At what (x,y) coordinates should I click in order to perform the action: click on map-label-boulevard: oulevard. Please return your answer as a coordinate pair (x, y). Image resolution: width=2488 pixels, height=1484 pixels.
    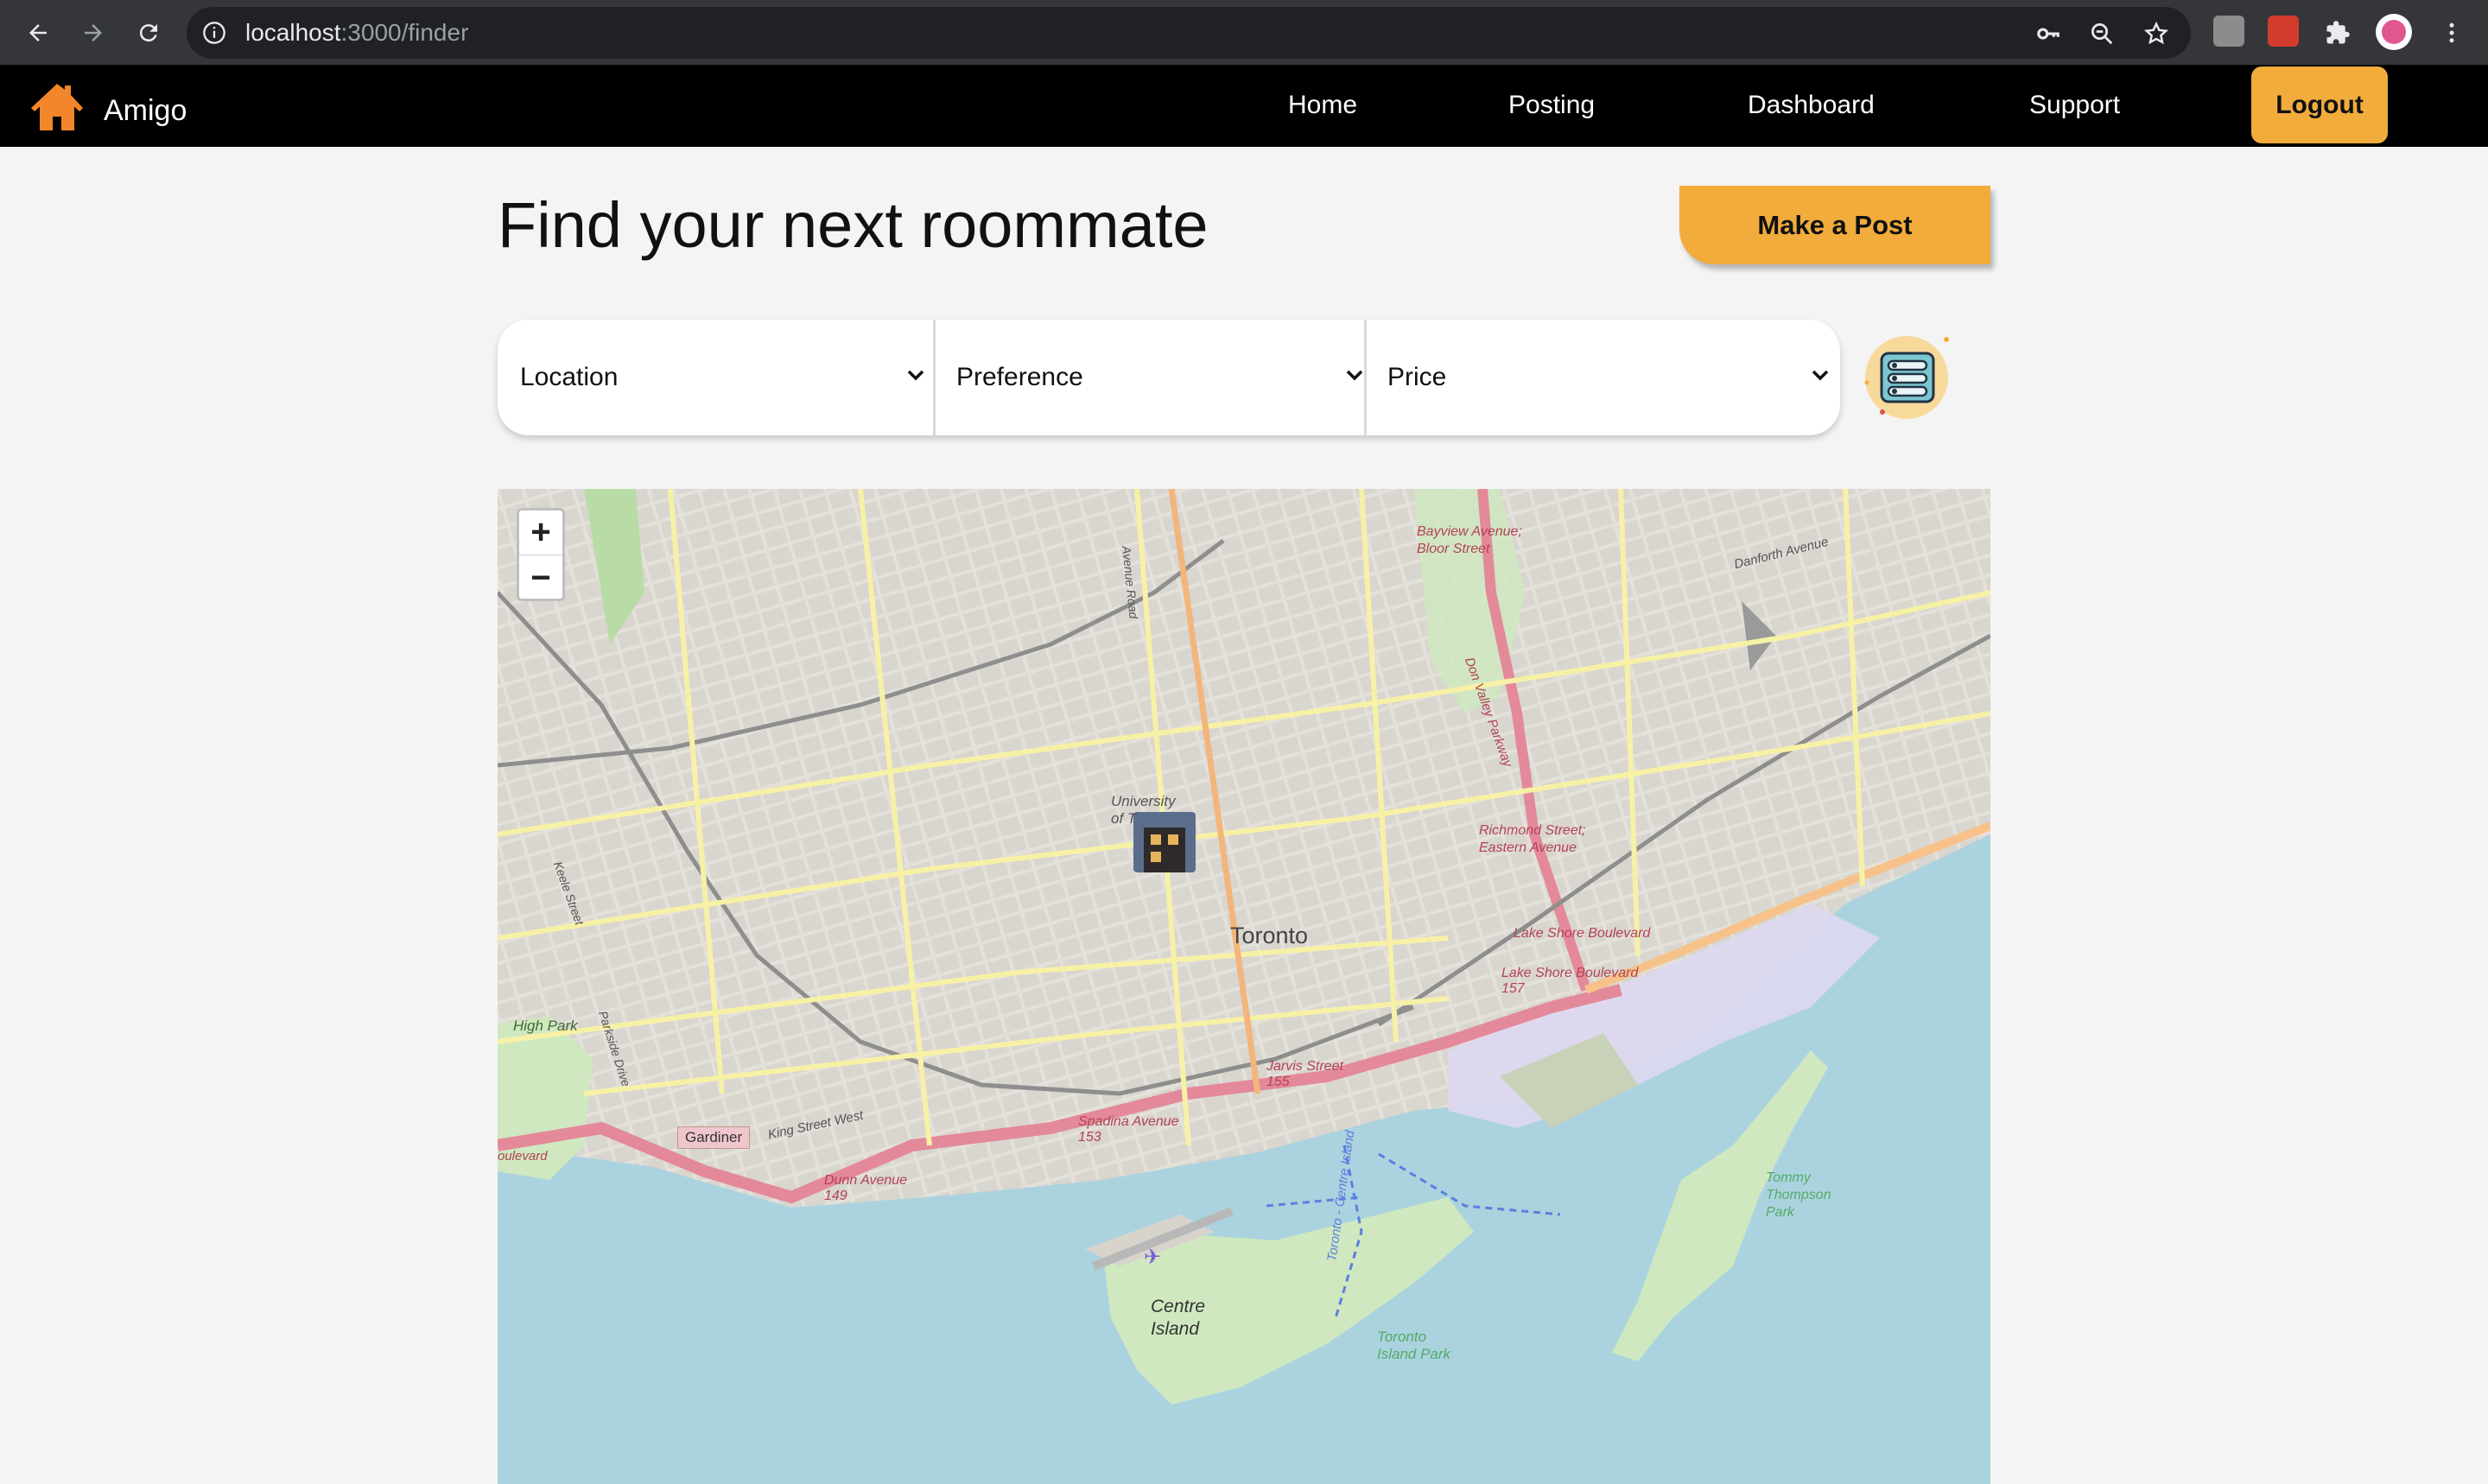
    Looking at the image, I should click on (523, 1156).